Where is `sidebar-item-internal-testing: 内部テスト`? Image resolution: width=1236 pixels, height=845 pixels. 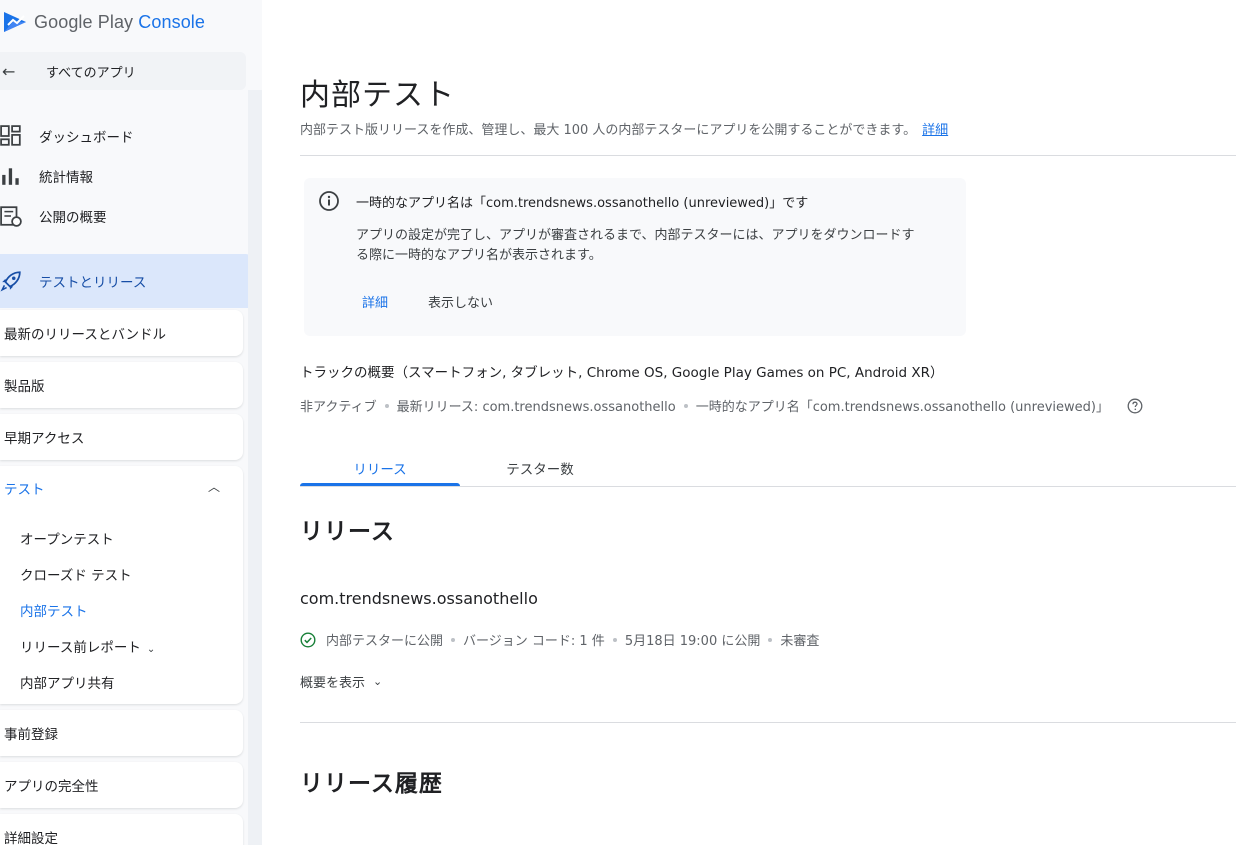
sidebar-item-internal-testing: 内部テスト is located at coordinates (54, 610).